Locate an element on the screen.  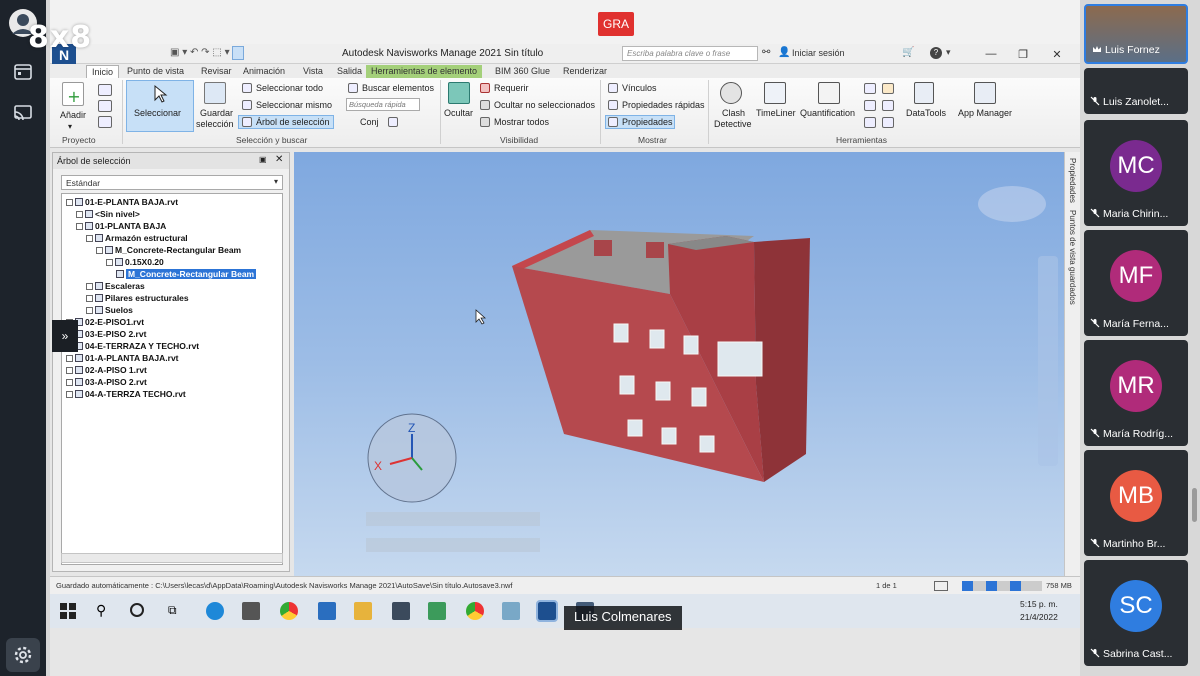
datatools-button: DataTools is located at coordinates (926, 113).